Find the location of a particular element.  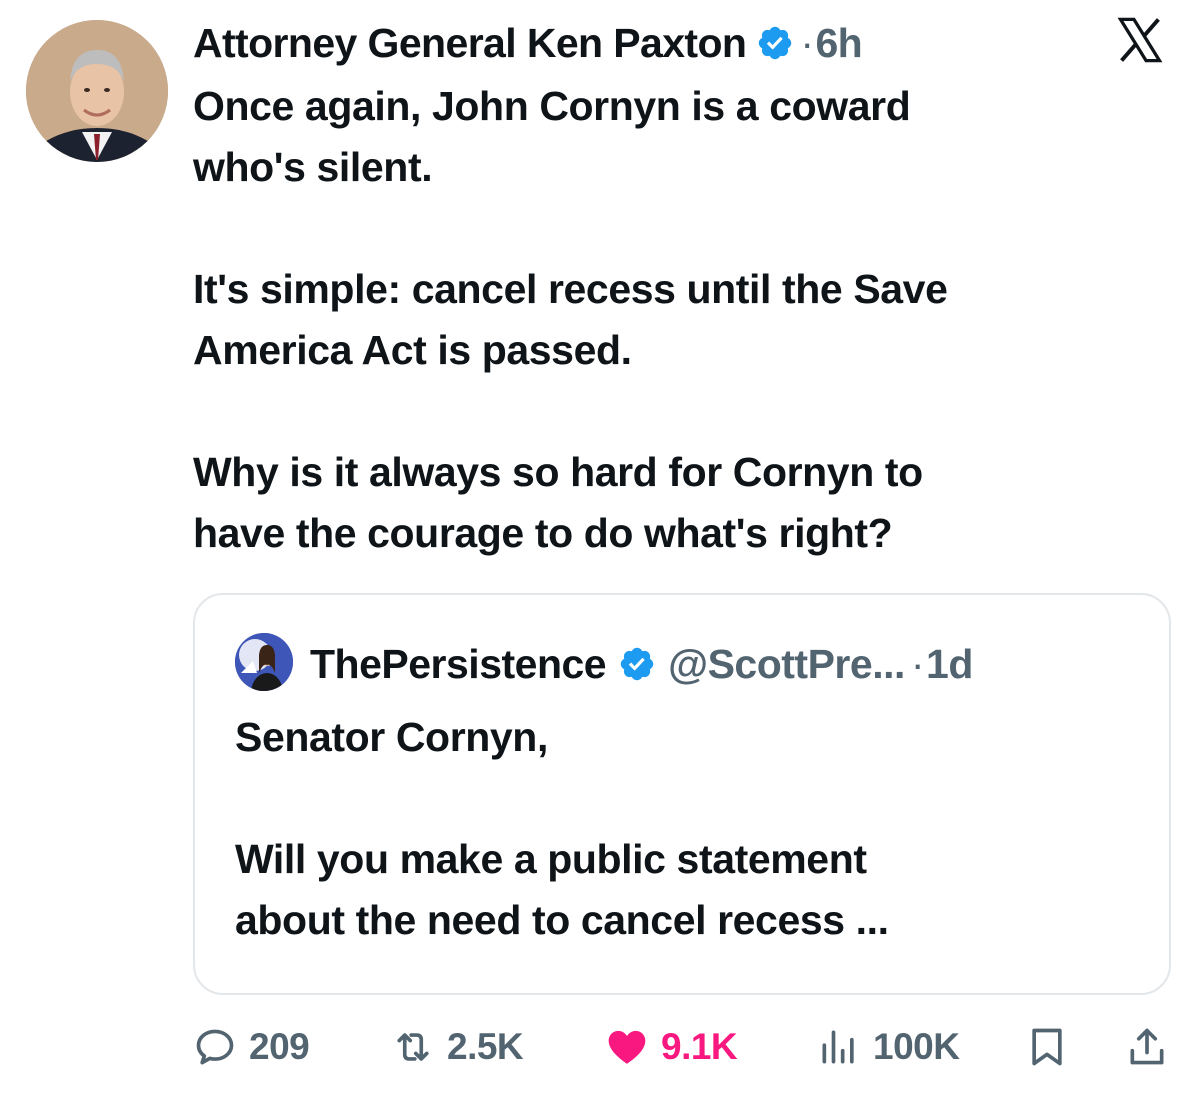

views-bar-chart-icon is located at coordinates (838, 1047).